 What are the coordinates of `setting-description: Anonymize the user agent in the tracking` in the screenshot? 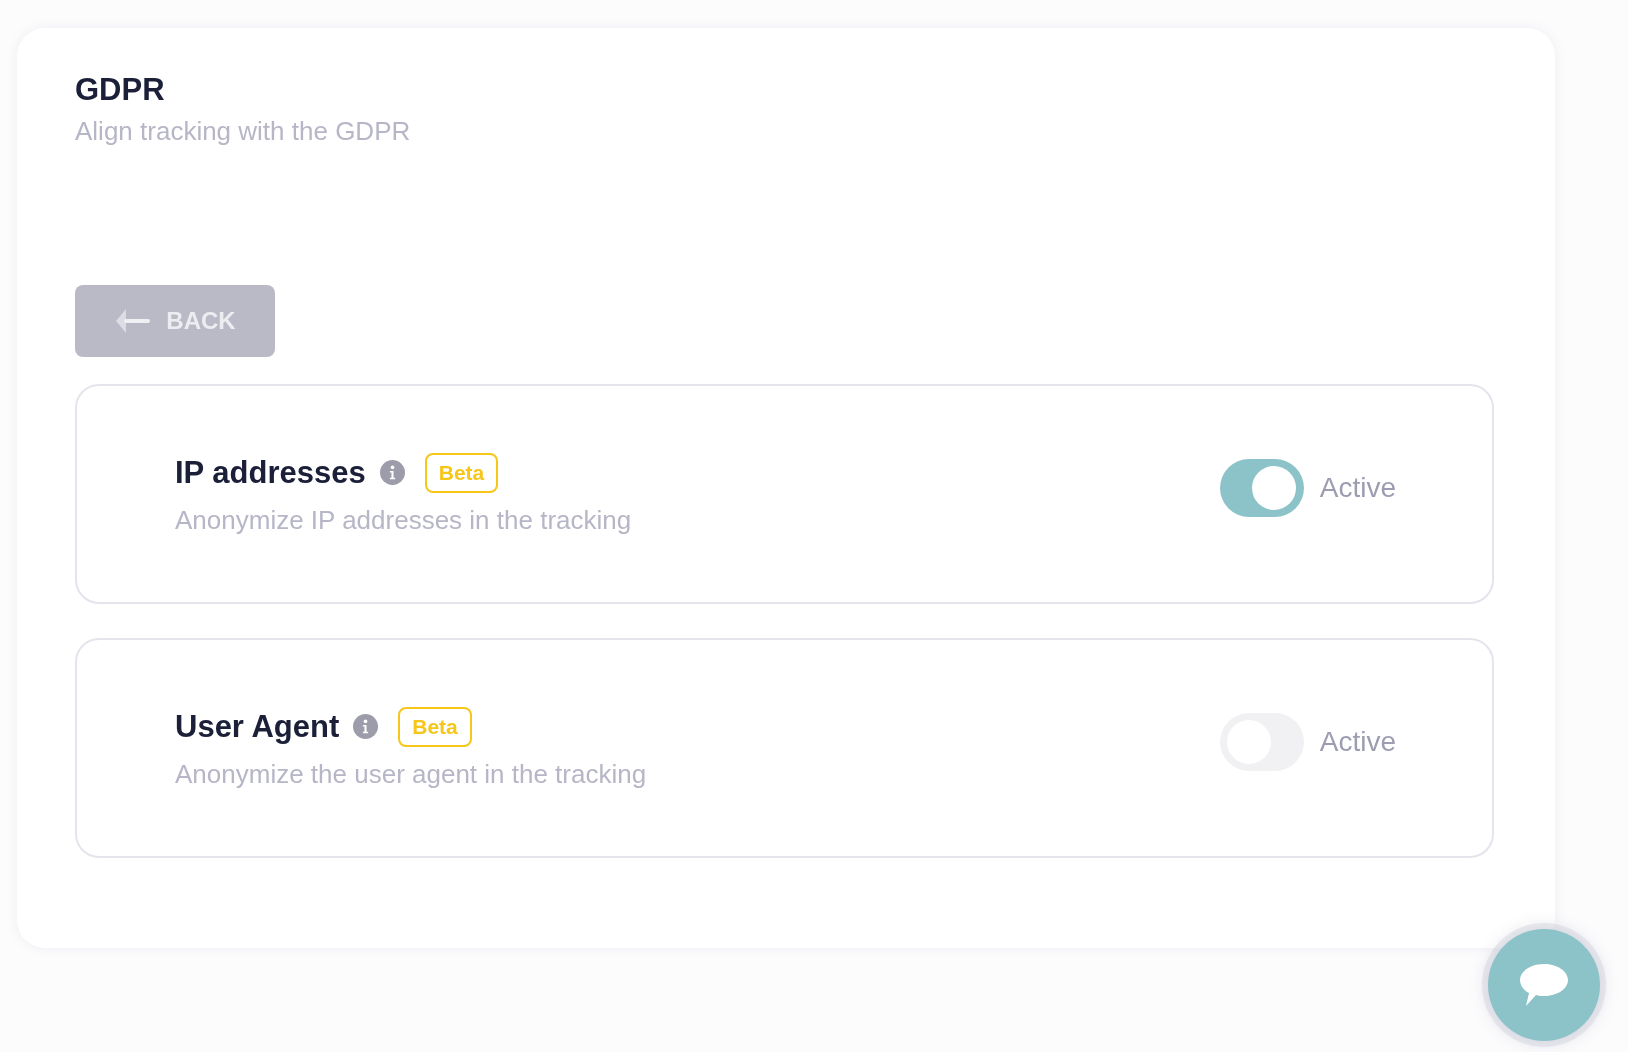 It's located at (411, 774).